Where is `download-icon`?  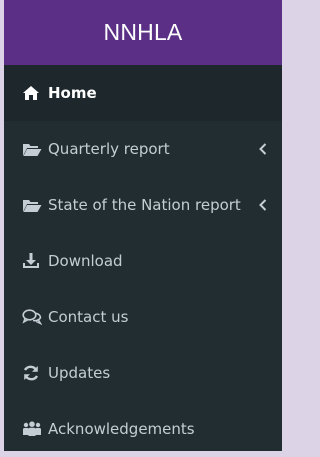 download-icon is located at coordinates (33, 261).